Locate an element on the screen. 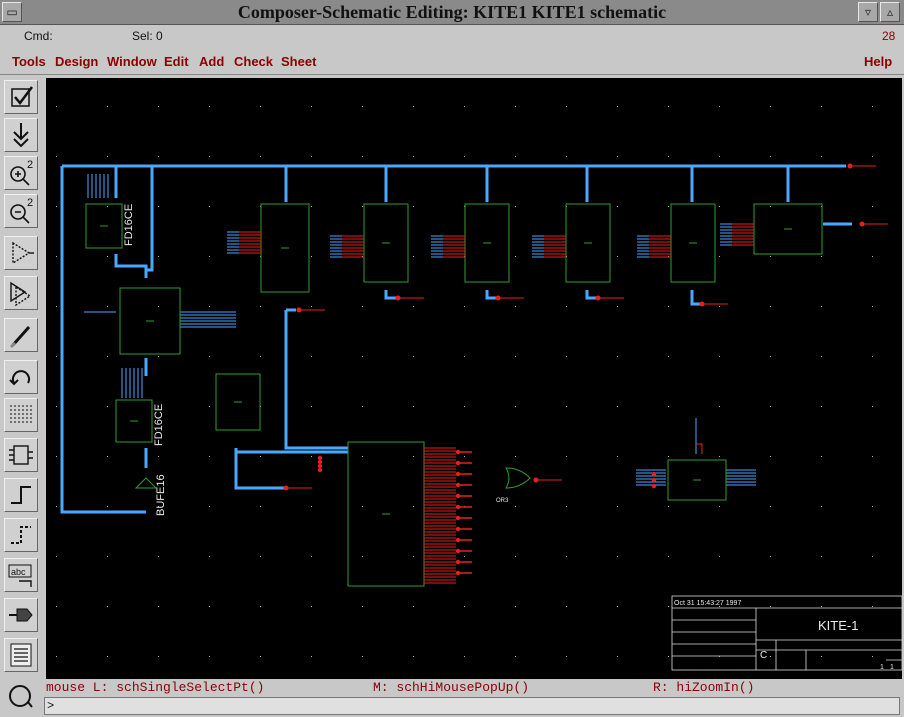  title-block-name: KITE-1 is located at coordinates (838, 625).